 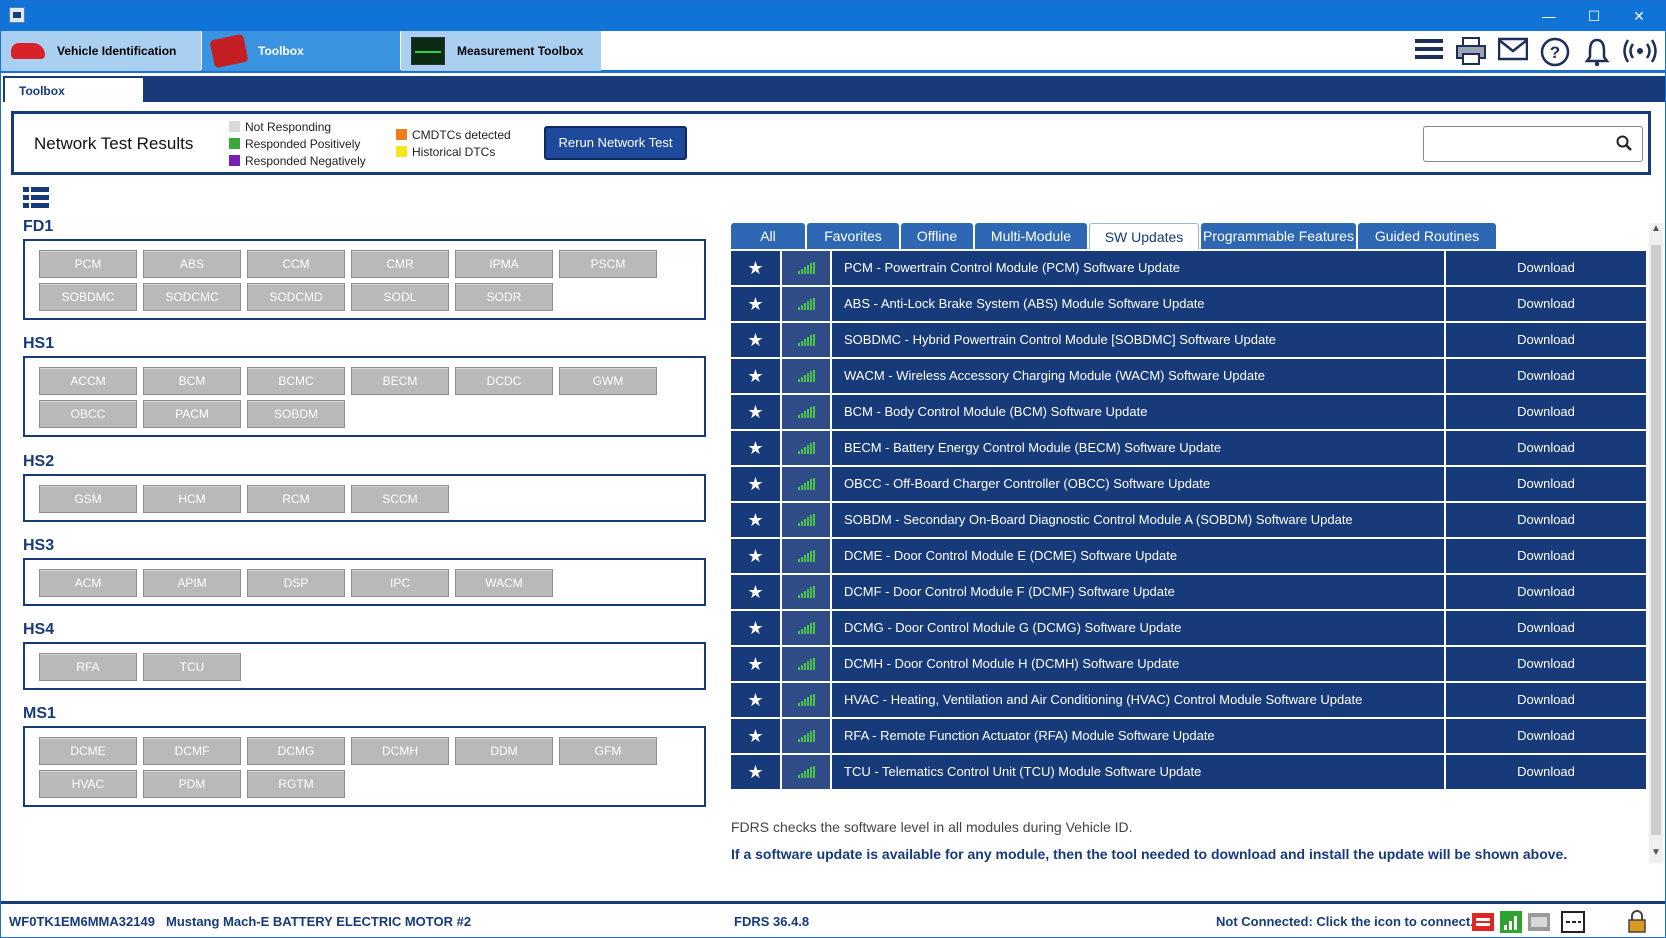 What do you see at coordinates (853, 236) in the screenshot?
I see `tab-favorites: Favorites` at bounding box center [853, 236].